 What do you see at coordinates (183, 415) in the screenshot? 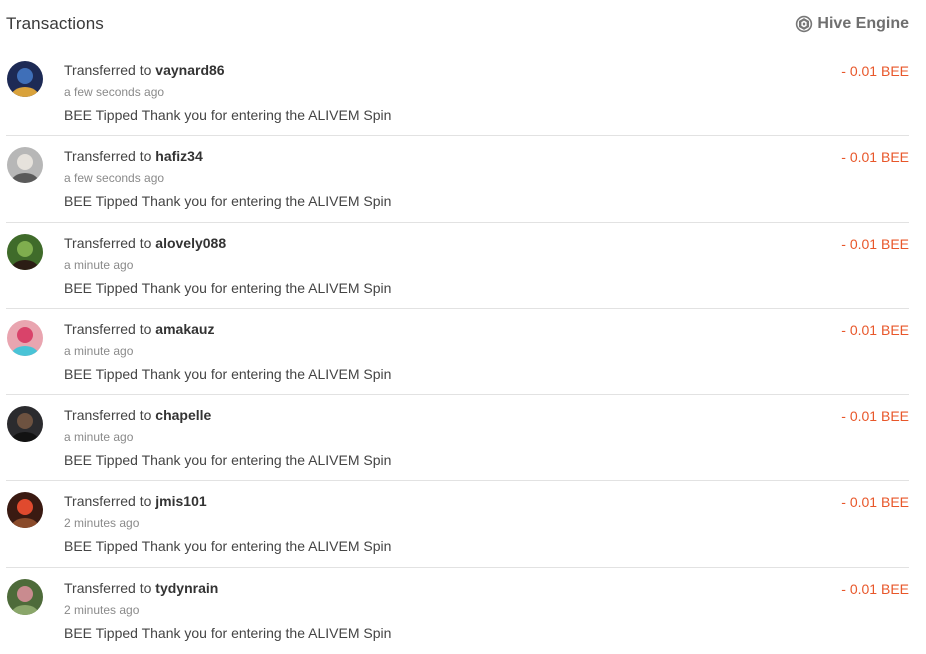
I see `recipient-link: chapelle` at bounding box center [183, 415].